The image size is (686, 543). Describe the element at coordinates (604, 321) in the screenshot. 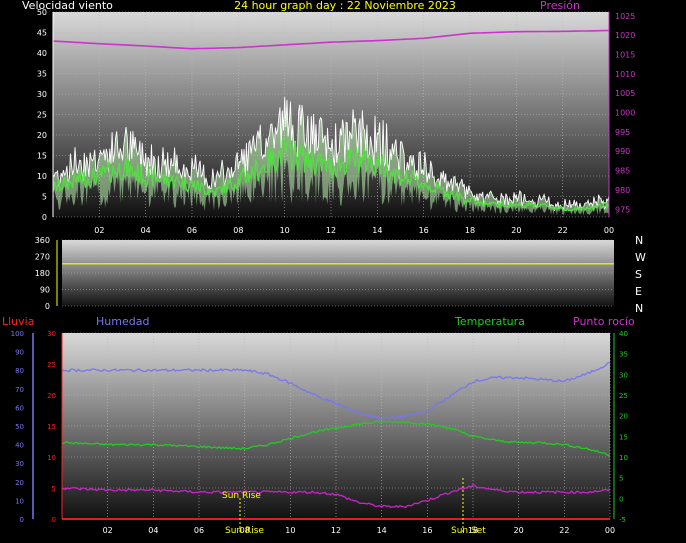

I see `dewpoint-label: Punto rocío` at that location.